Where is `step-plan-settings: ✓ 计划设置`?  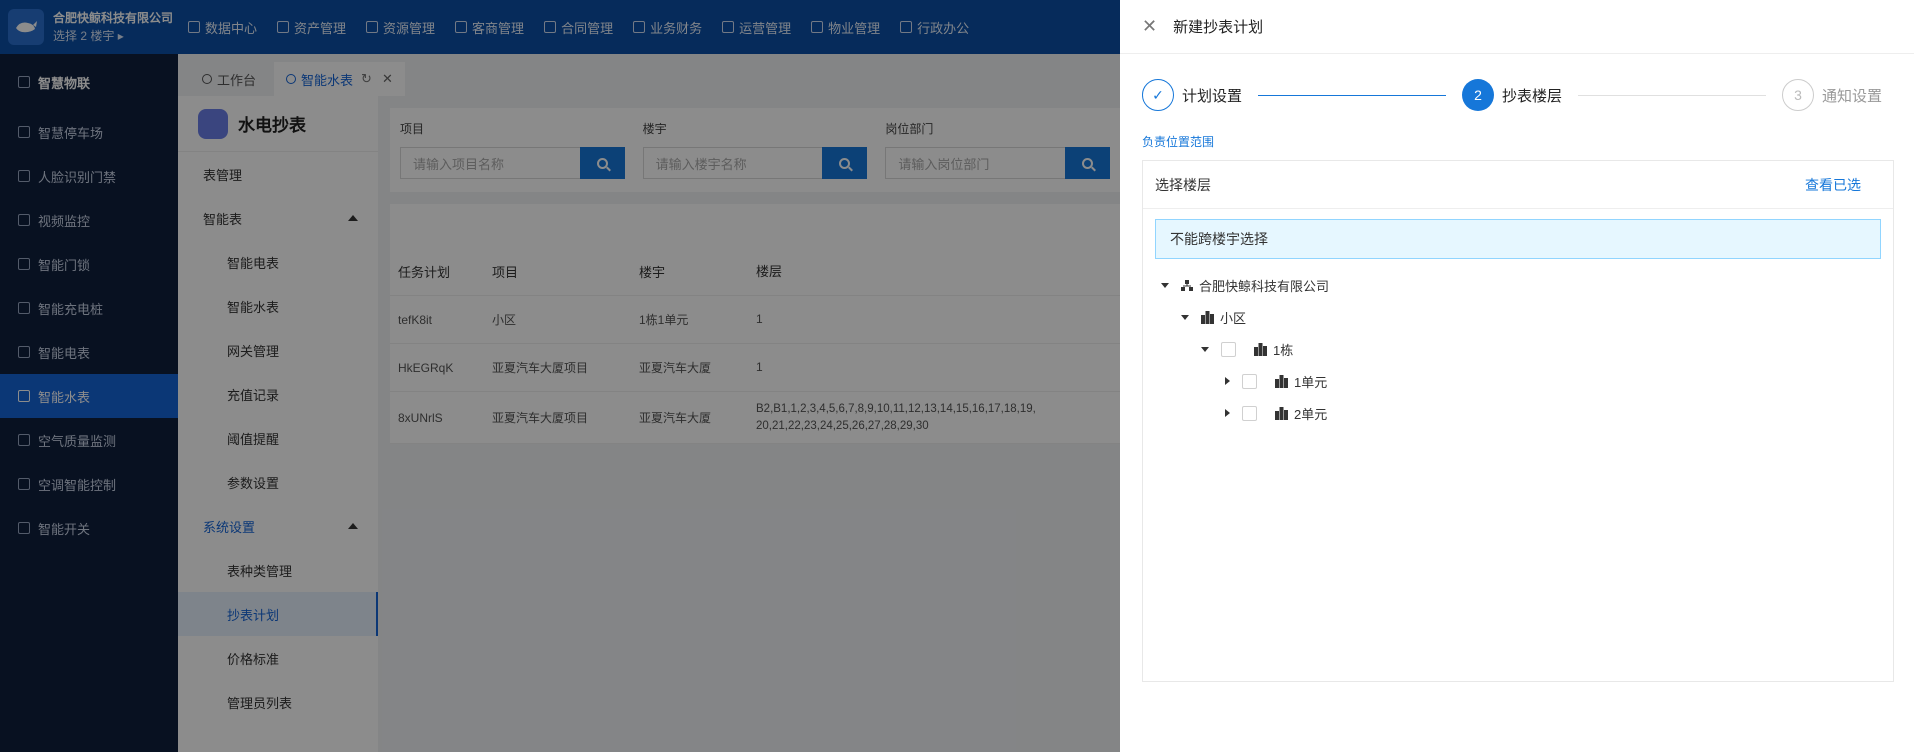 step-plan-settings: ✓ 计划设置 is located at coordinates (1192, 95).